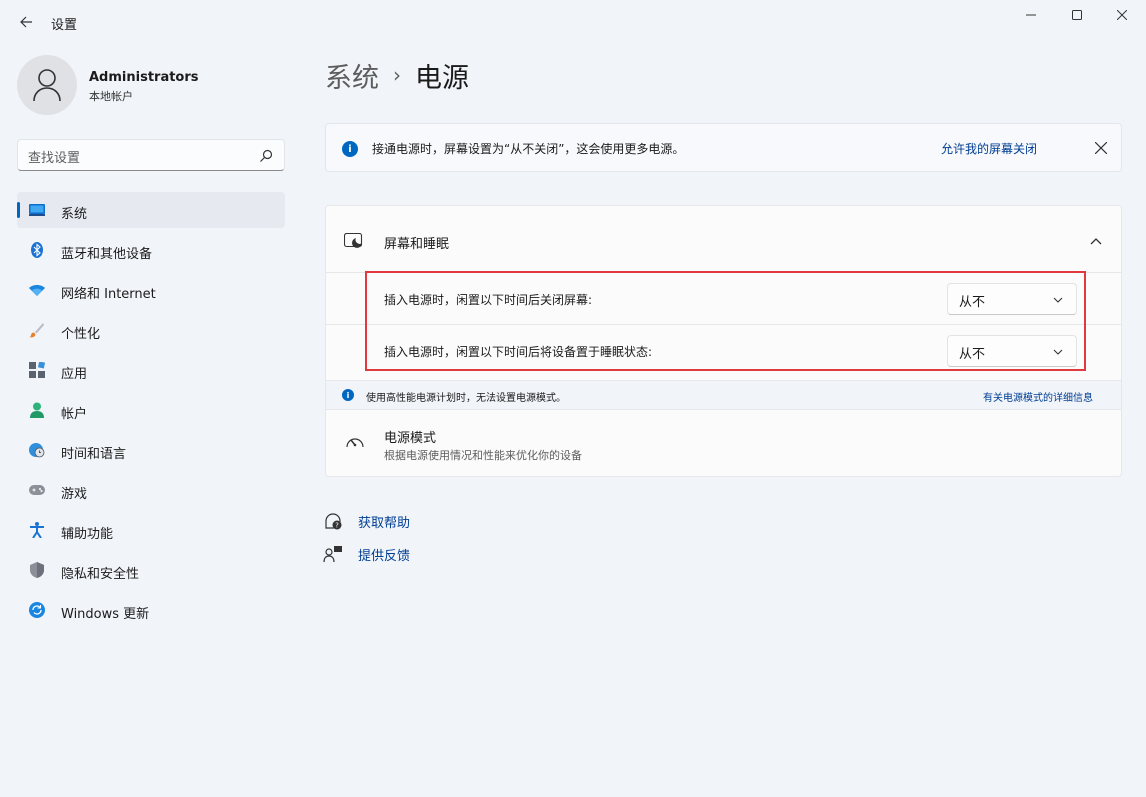  Describe the element at coordinates (37, 370) in the screenshot. I see `apps-icon` at that location.